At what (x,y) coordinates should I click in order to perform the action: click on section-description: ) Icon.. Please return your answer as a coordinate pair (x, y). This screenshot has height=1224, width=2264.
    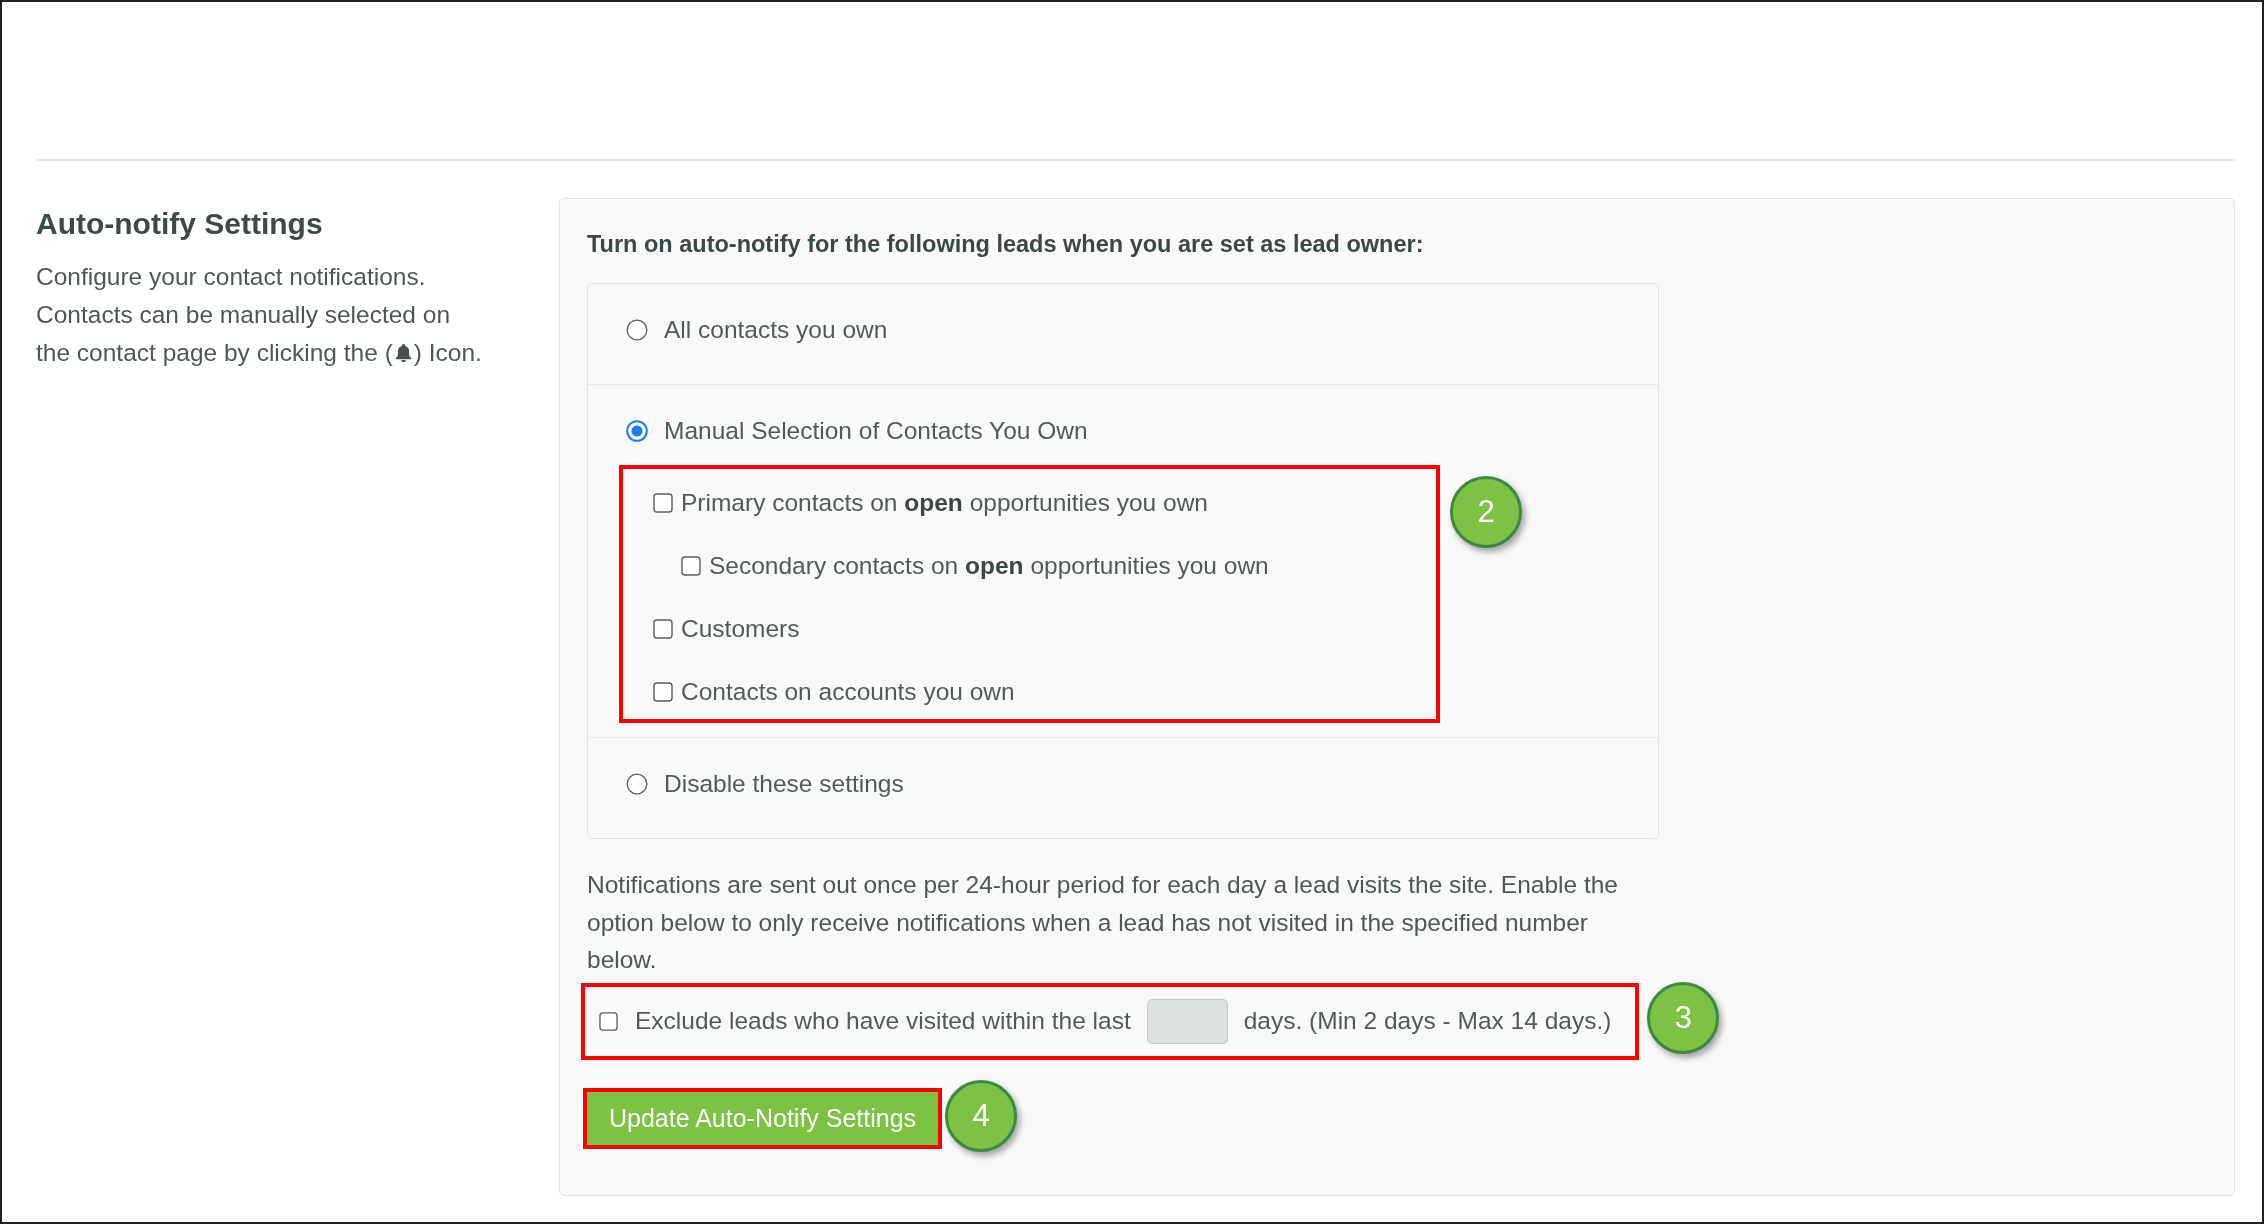
    Looking at the image, I should click on (447, 353).